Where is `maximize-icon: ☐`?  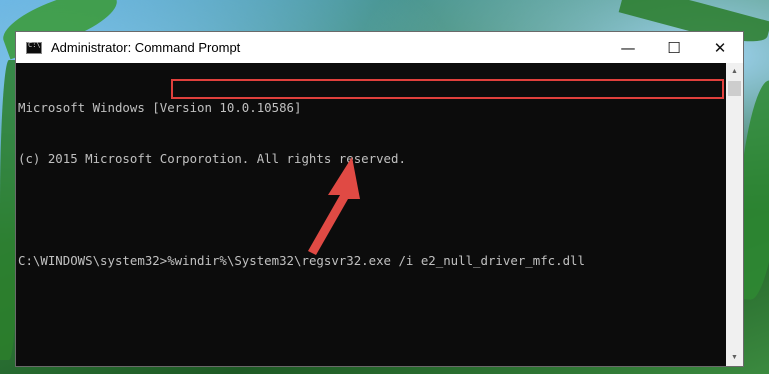 maximize-icon: ☐ is located at coordinates (674, 47).